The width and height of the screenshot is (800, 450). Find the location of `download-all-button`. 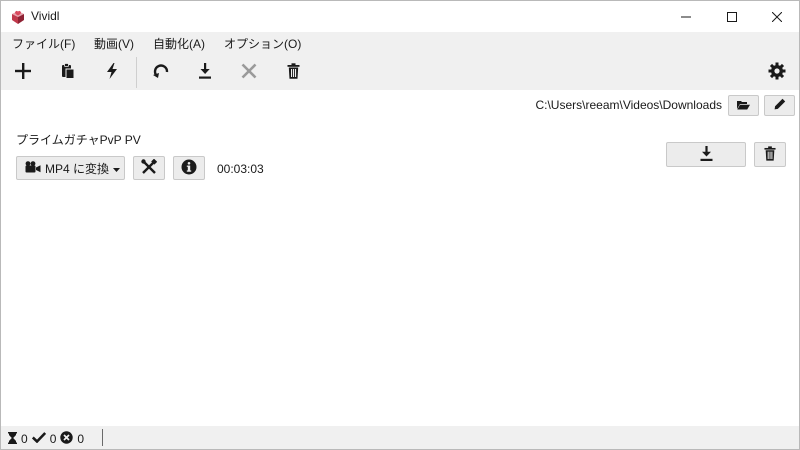

download-all-button is located at coordinates (205, 72).